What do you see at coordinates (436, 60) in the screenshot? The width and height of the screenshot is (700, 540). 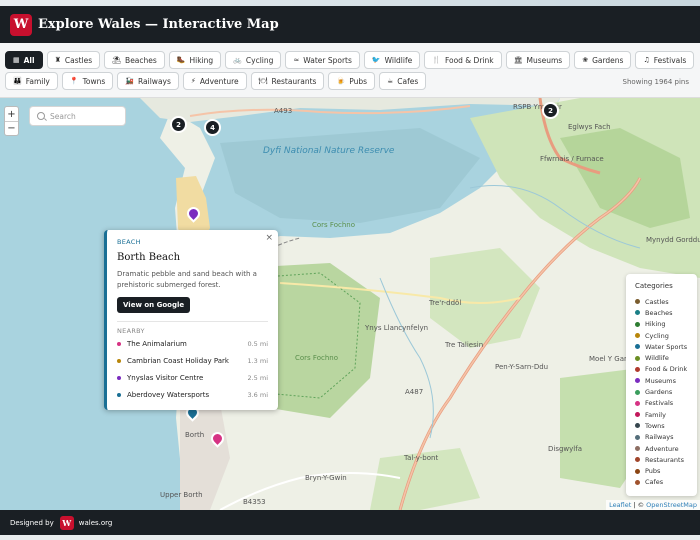 I see `utensils-icon: 🍴` at bounding box center [436, 60].